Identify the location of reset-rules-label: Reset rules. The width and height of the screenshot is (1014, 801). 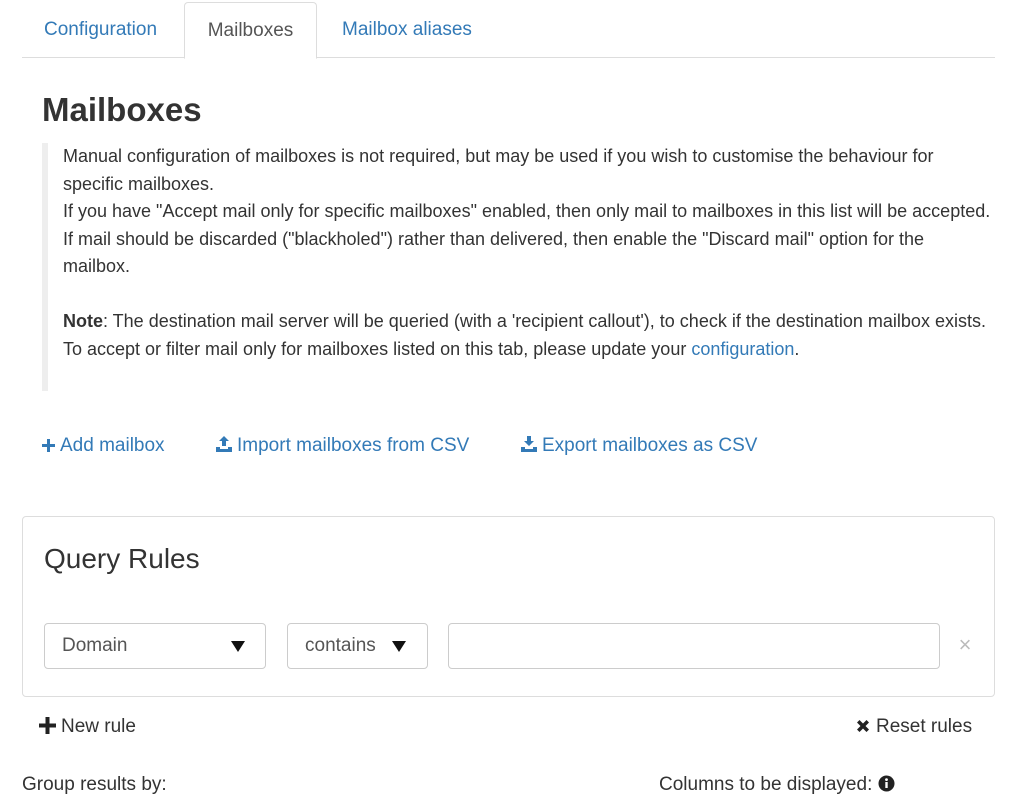
(924, 726).